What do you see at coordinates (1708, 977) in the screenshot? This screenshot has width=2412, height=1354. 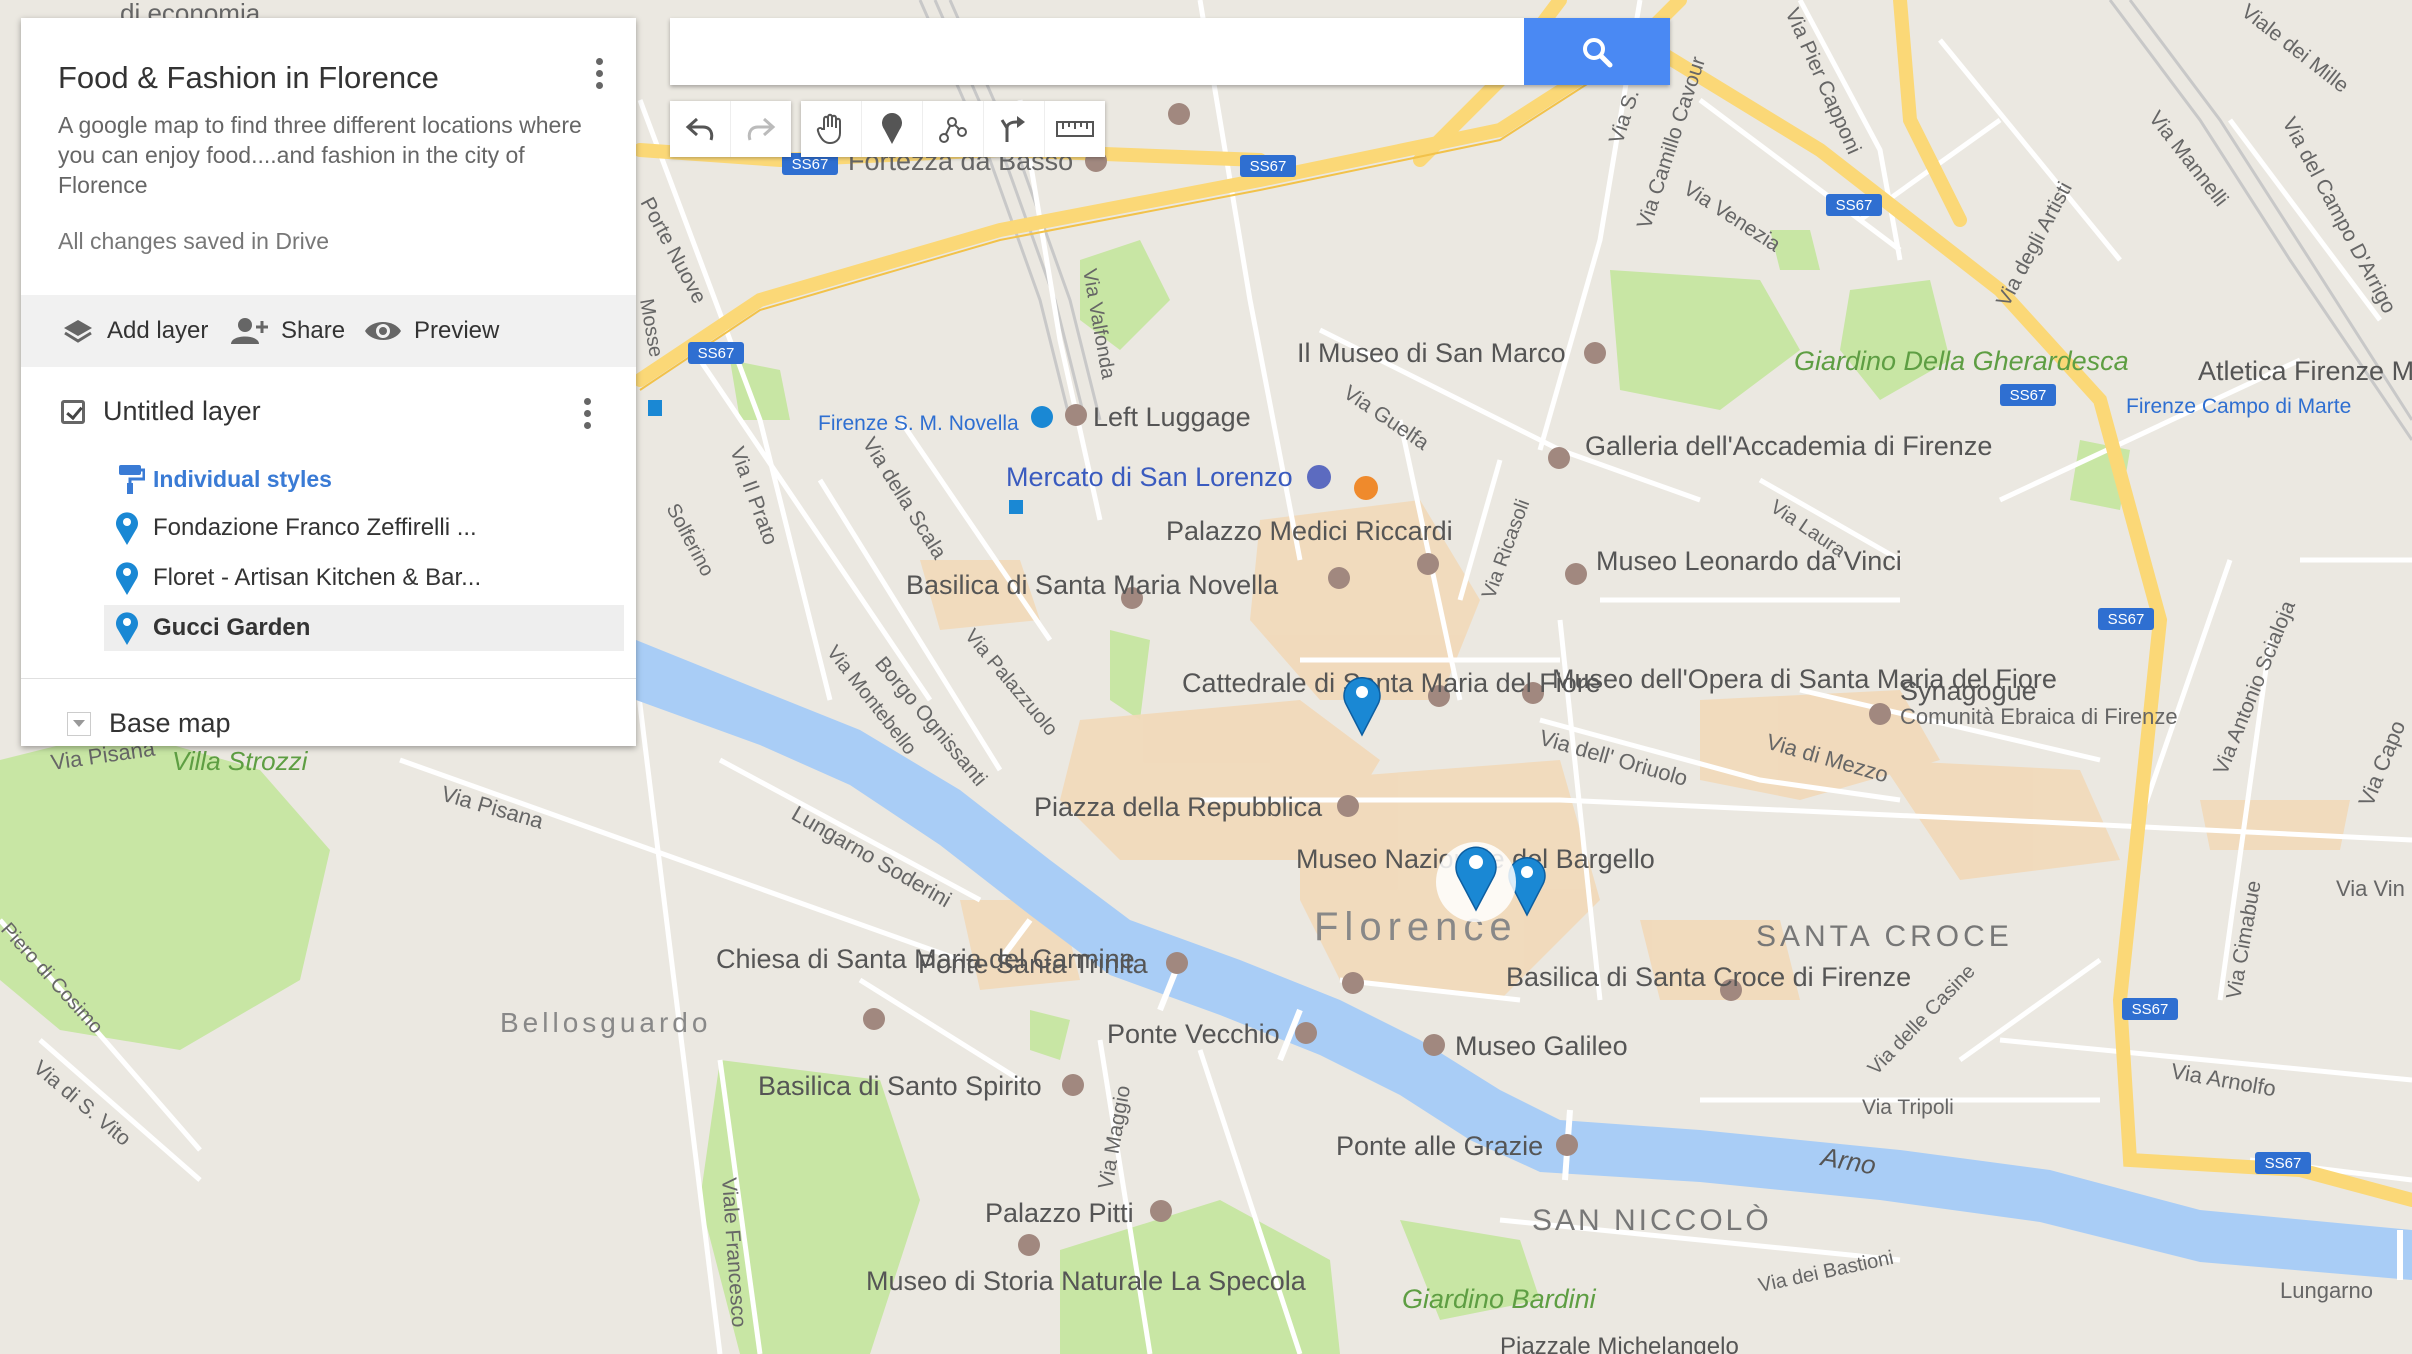 I see `svg-text:Basilica di Santa Croce di Fir: Basilica di Santa Croce di Firenze` at bounding box center [1708, 977].